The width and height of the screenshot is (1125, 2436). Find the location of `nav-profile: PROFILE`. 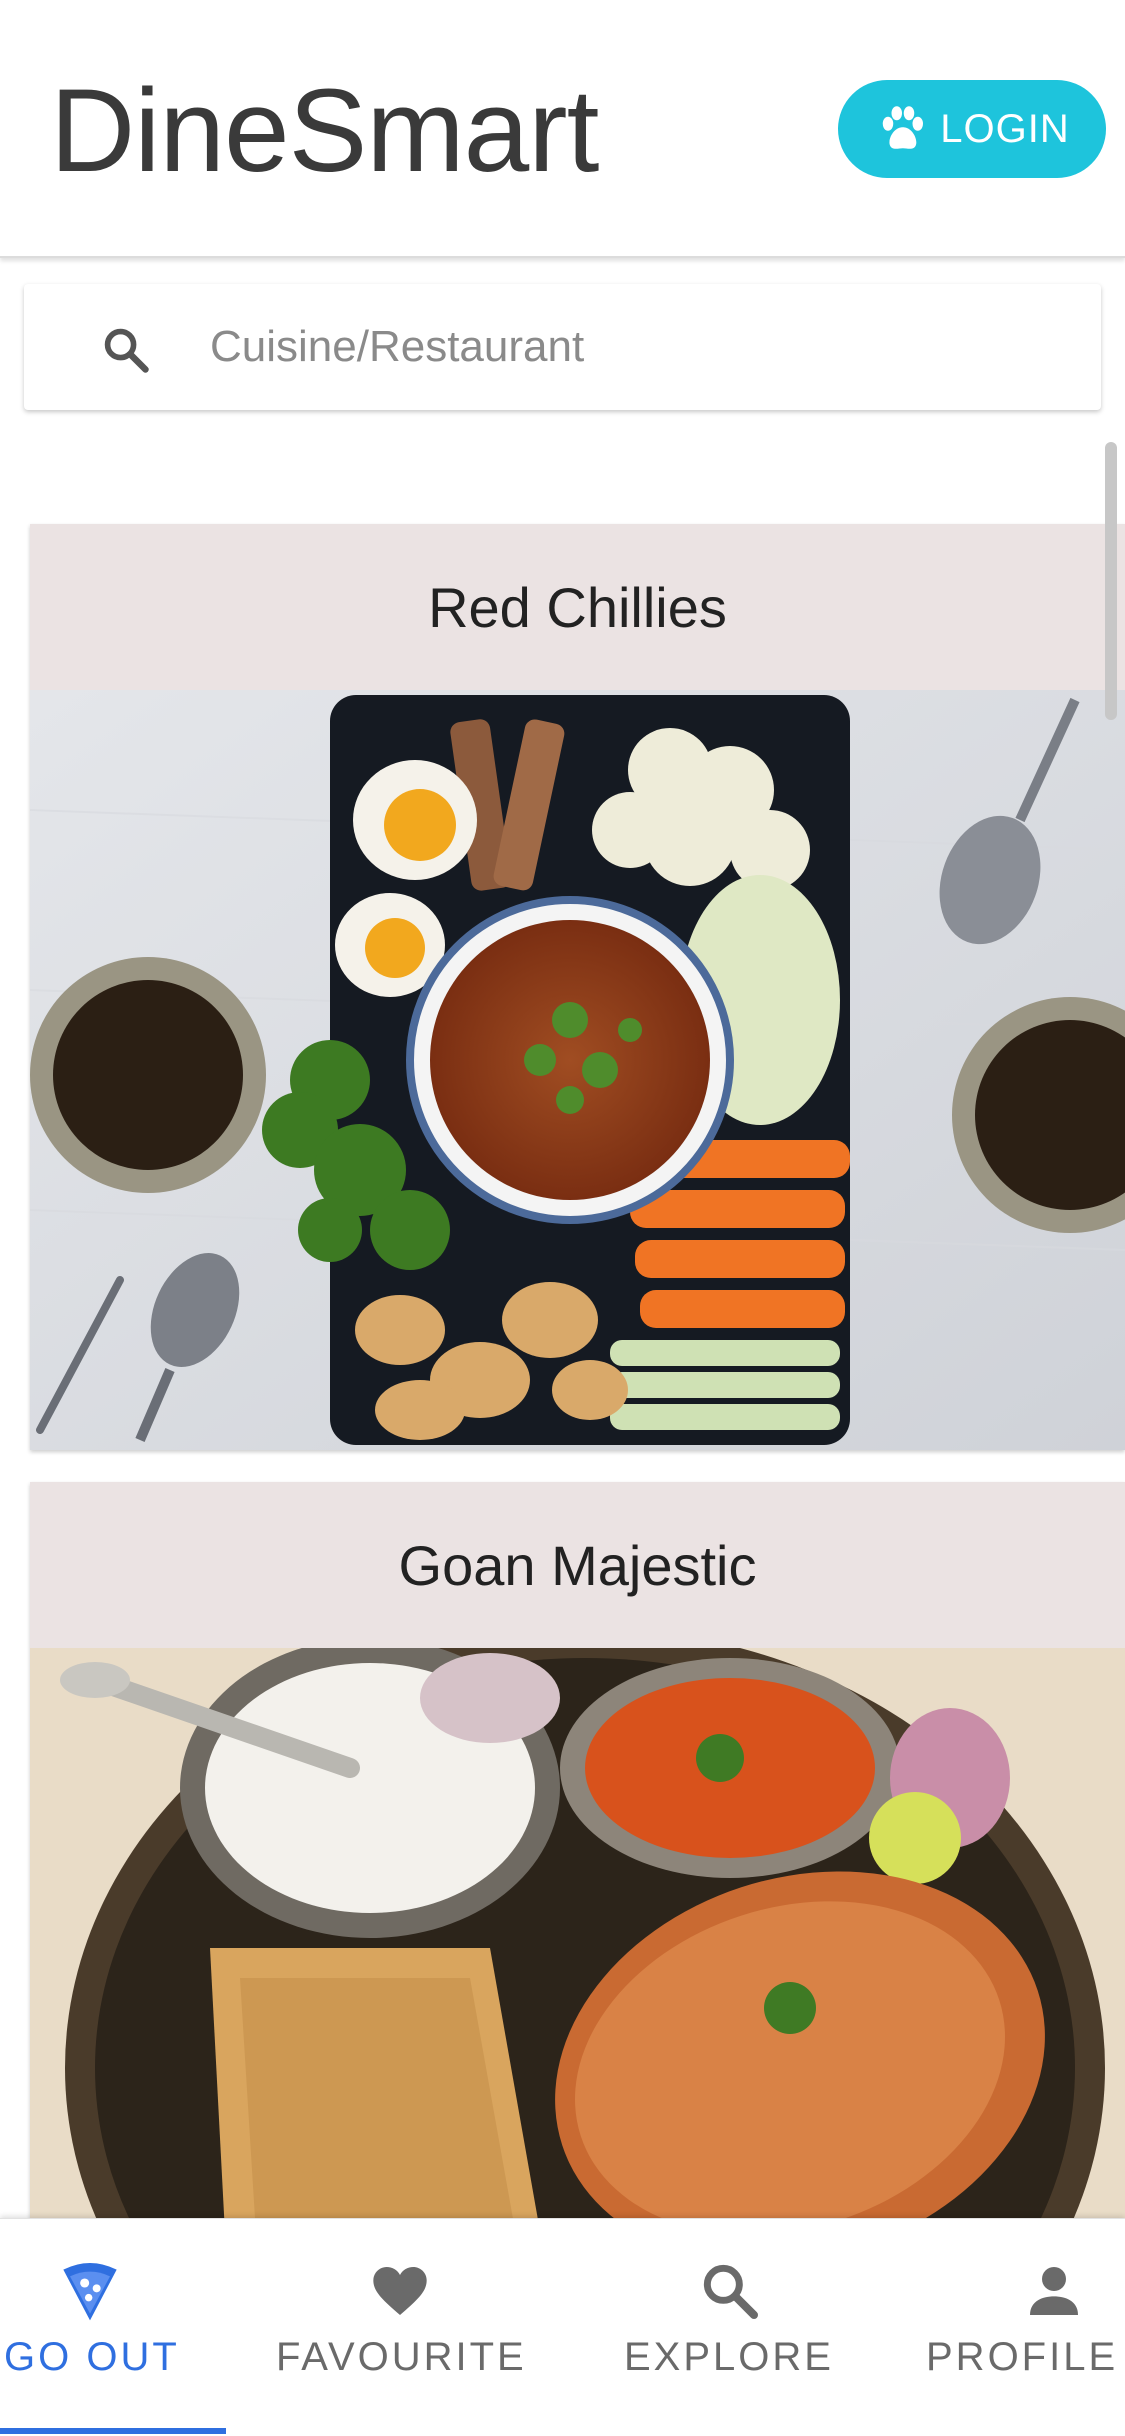

nav-profile: PROFILE is located at coordinates (1018, 2327).